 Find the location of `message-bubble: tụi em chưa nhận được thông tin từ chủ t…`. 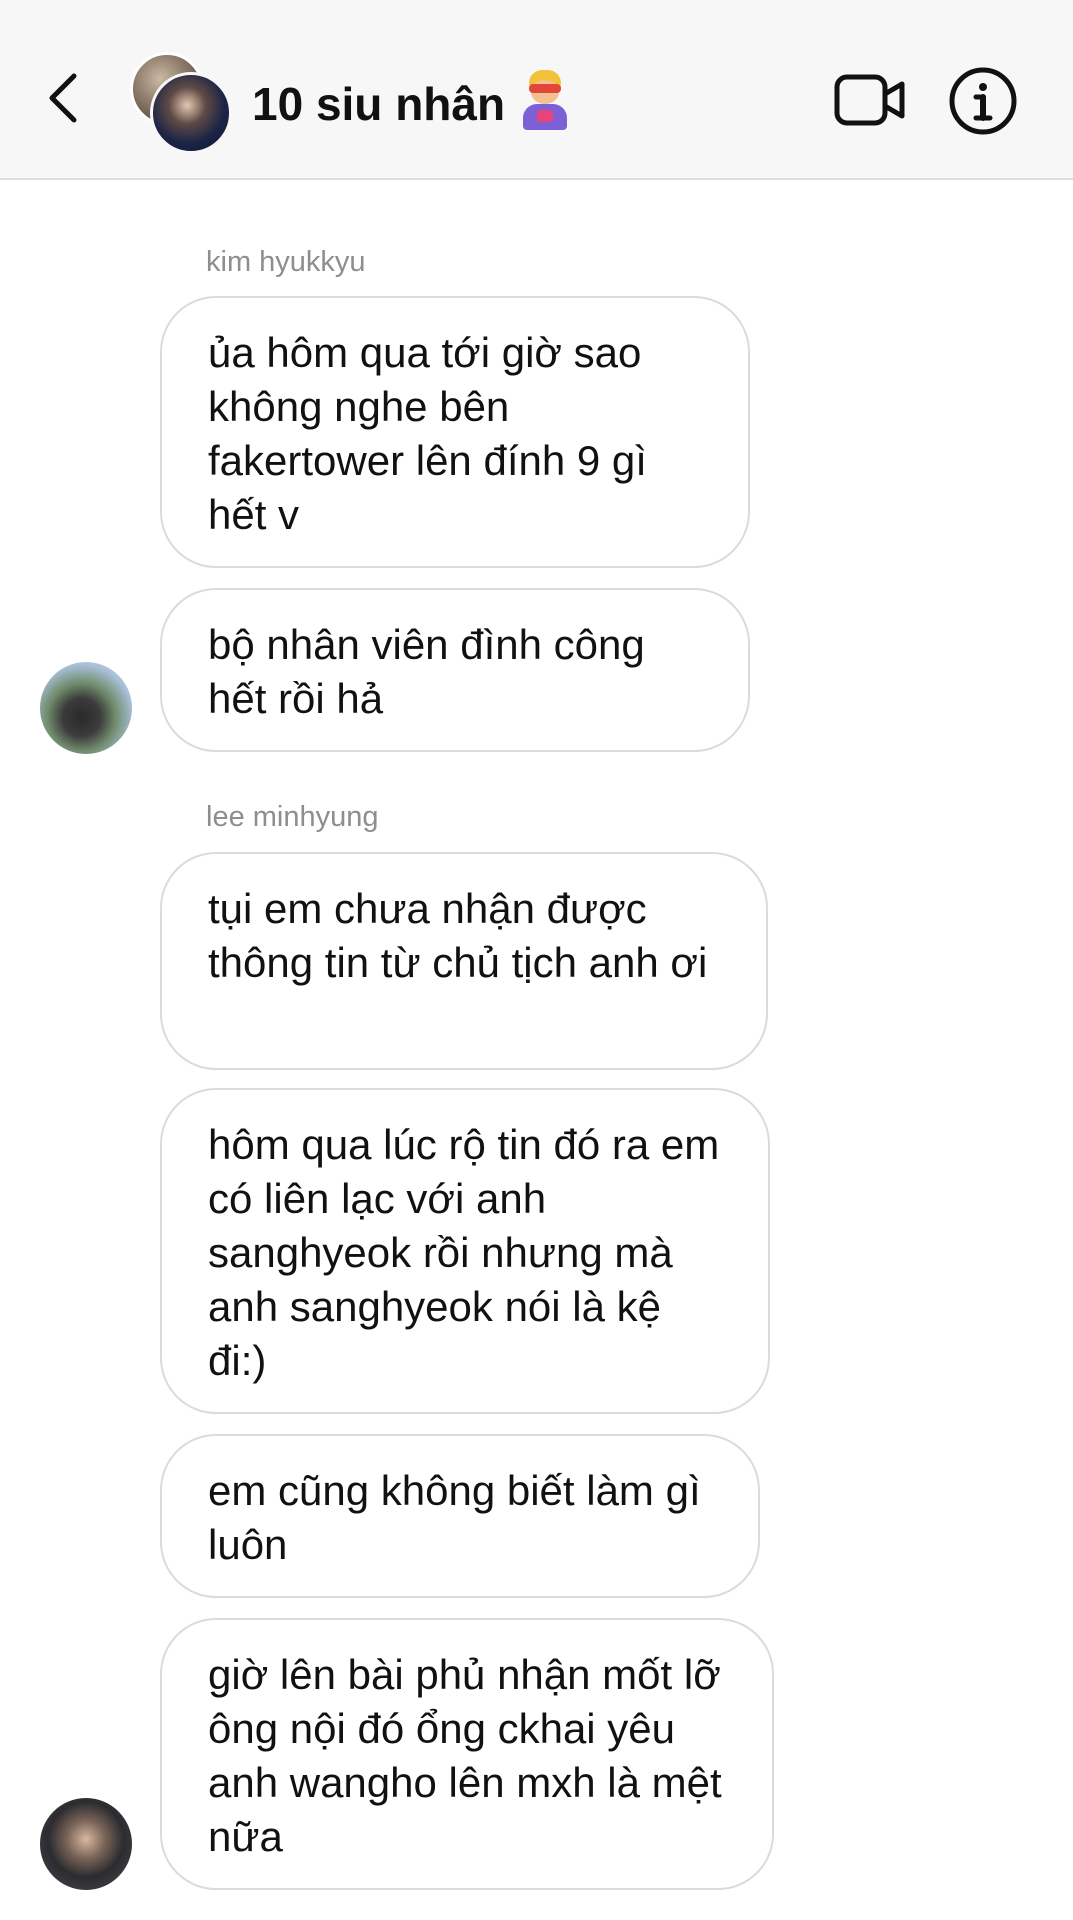

message-bubble: tụi em chưa nhận được thông tin từ chủ t… is located at coordinates (464, 961).